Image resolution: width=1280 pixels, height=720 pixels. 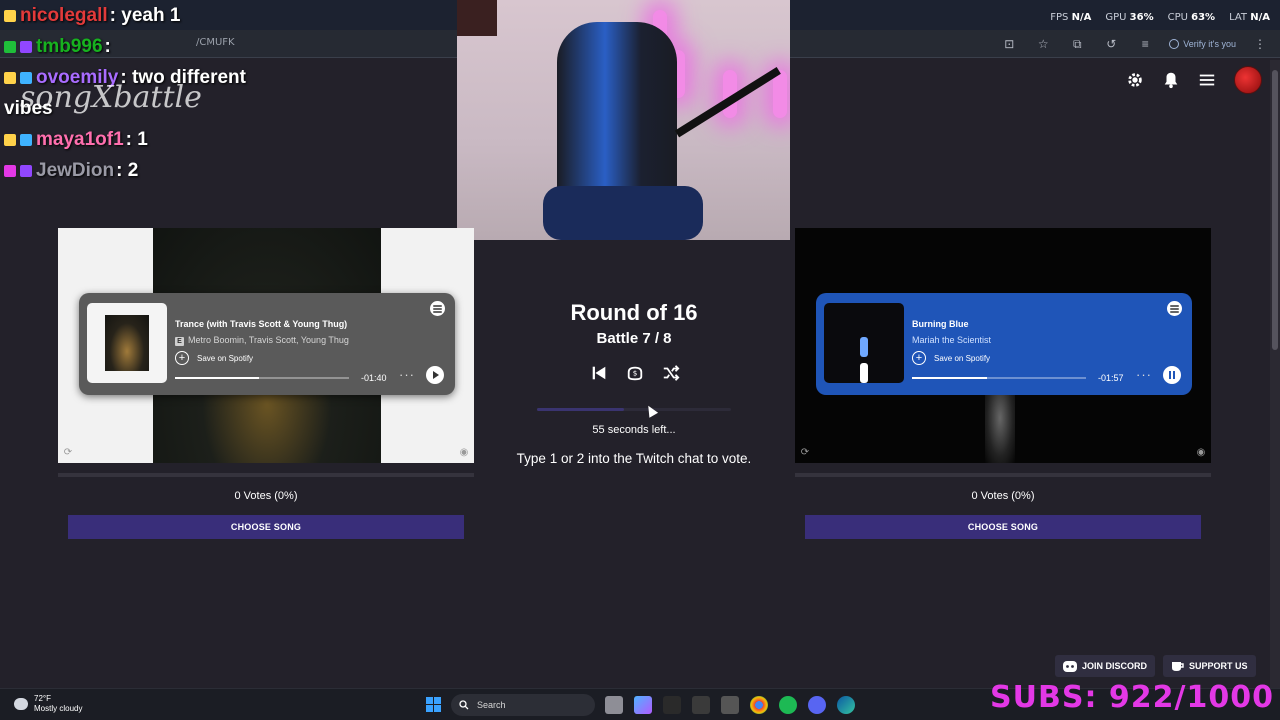 I want to click on chat-message: maya1of1 : 1, so click(x=174, y=139).